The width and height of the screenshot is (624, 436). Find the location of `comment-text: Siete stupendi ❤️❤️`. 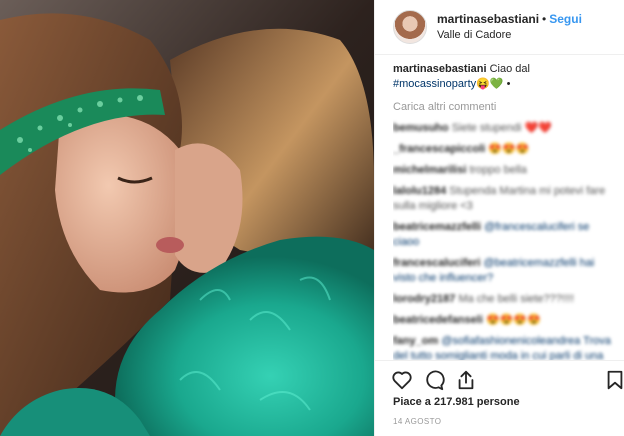

comment-text: Siete stupendi ❤️❤️ is located at coordinates (501, 128).